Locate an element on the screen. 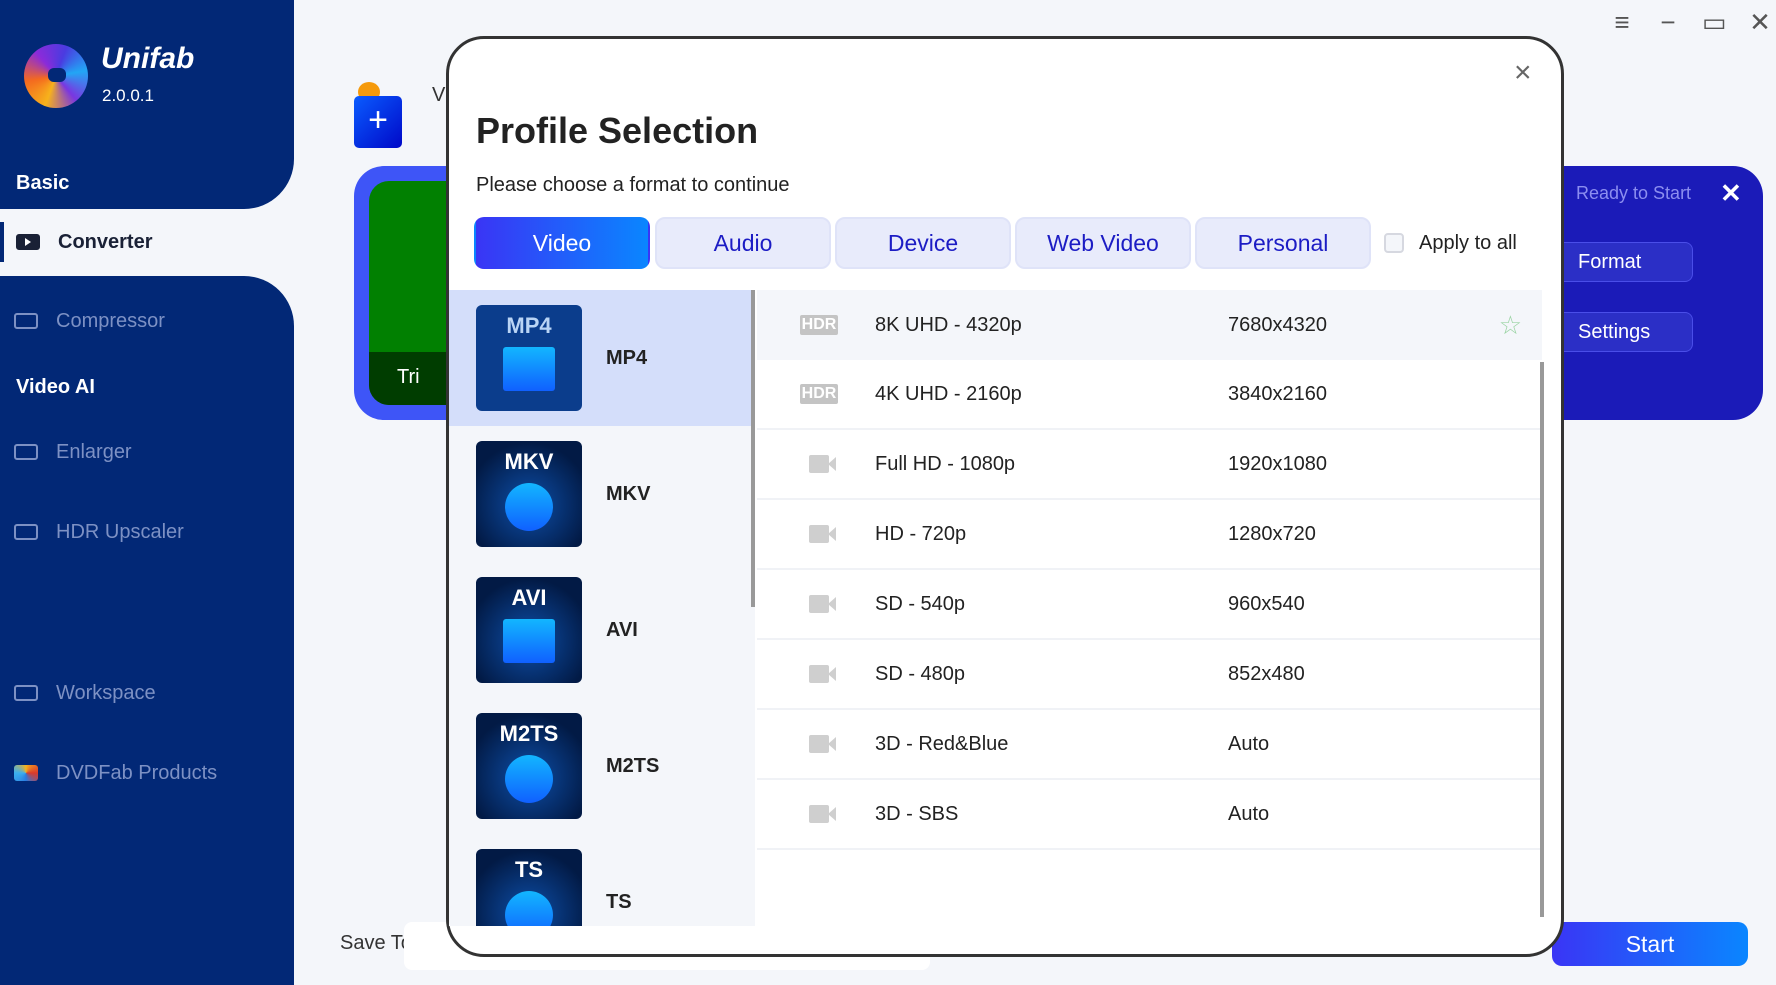 This screenshot has height=985, width=1776. profile-resolution: 852x480 is located at coordinates (1266, 673).